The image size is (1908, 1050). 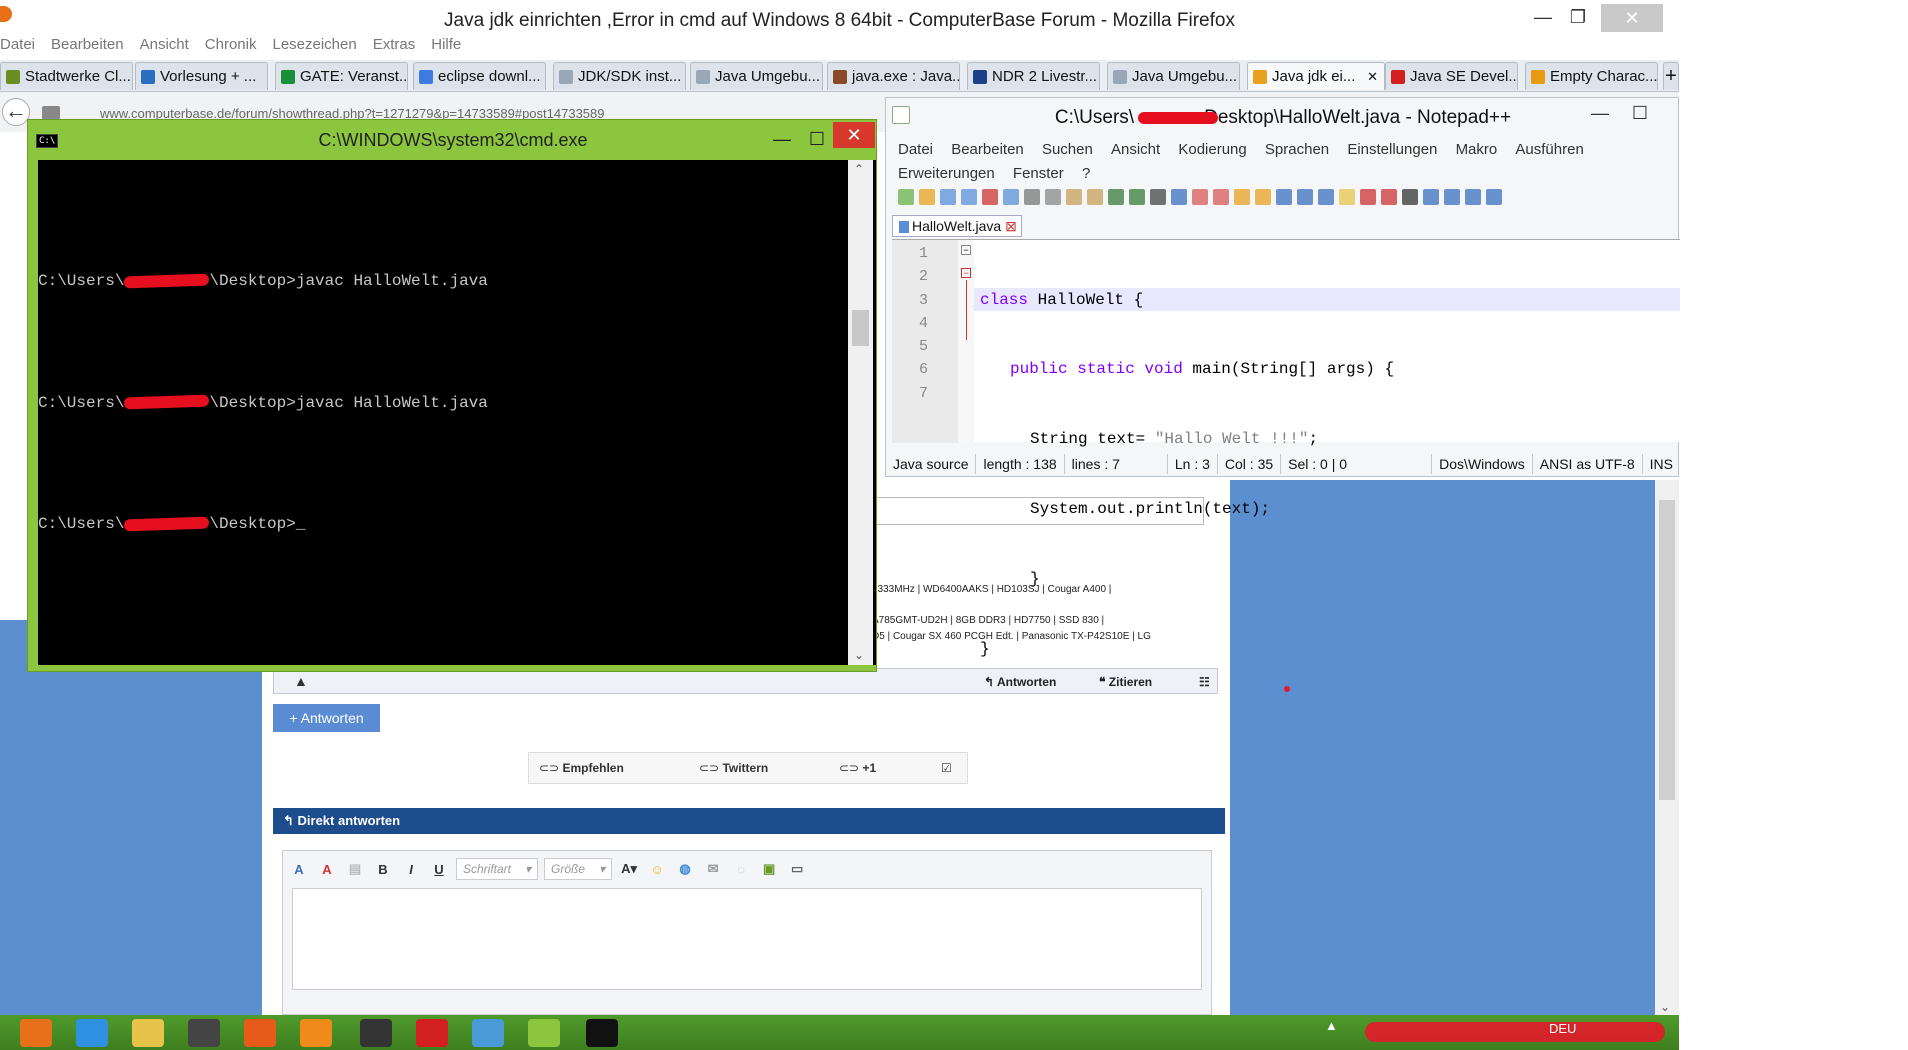 I want to click on taskbar-cmd, so click(x=602, y=1033).